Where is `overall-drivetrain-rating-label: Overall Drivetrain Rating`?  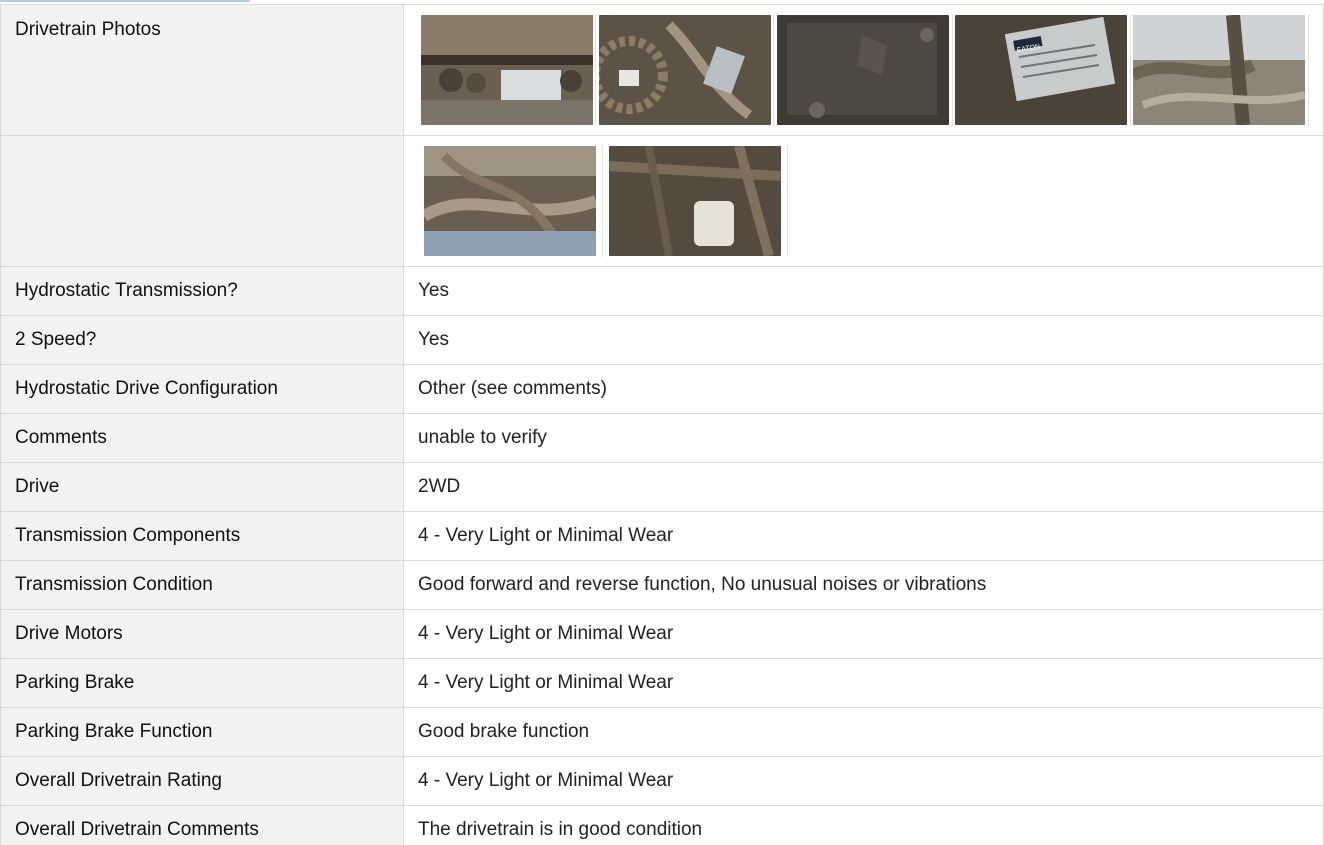 overall-drivetrain-rating-label: Overall Drivetrain Rating is located at coordinates (202, 781).